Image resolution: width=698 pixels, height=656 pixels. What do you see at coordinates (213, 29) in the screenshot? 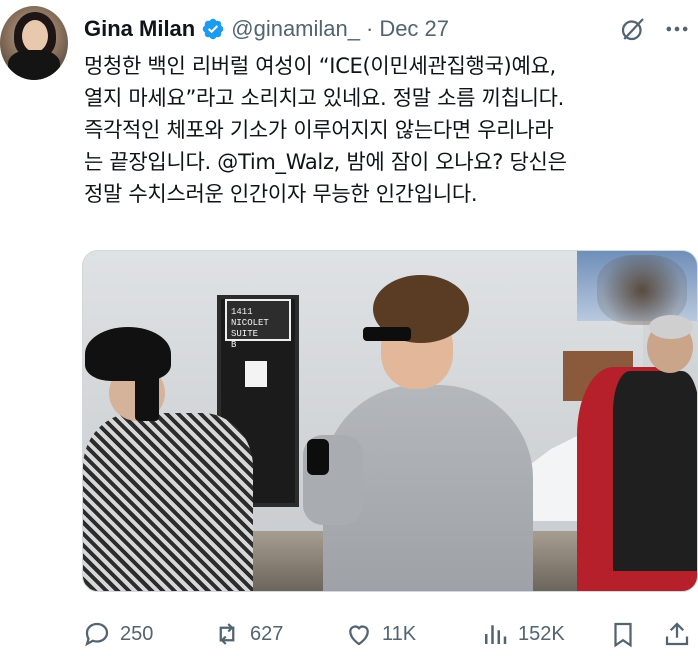
I see `verified-badge-icon` at bounding box center [213, 29].